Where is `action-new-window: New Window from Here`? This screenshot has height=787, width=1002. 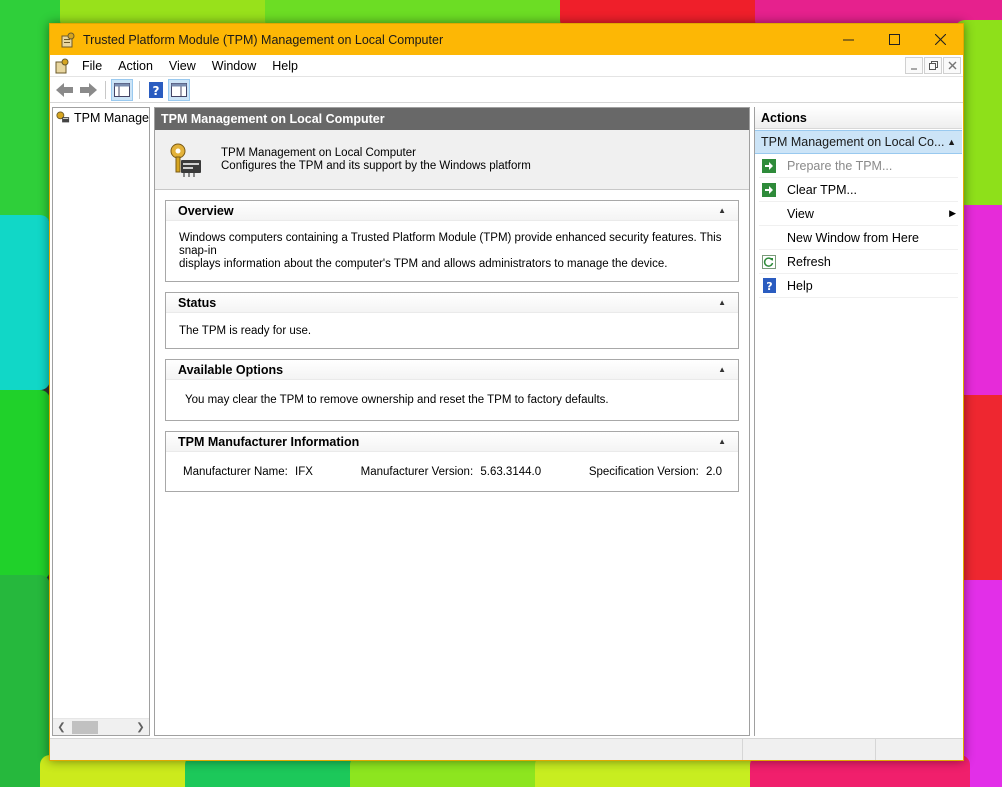
action-new-window: New Window from Here is located at coordinates (858, 238).